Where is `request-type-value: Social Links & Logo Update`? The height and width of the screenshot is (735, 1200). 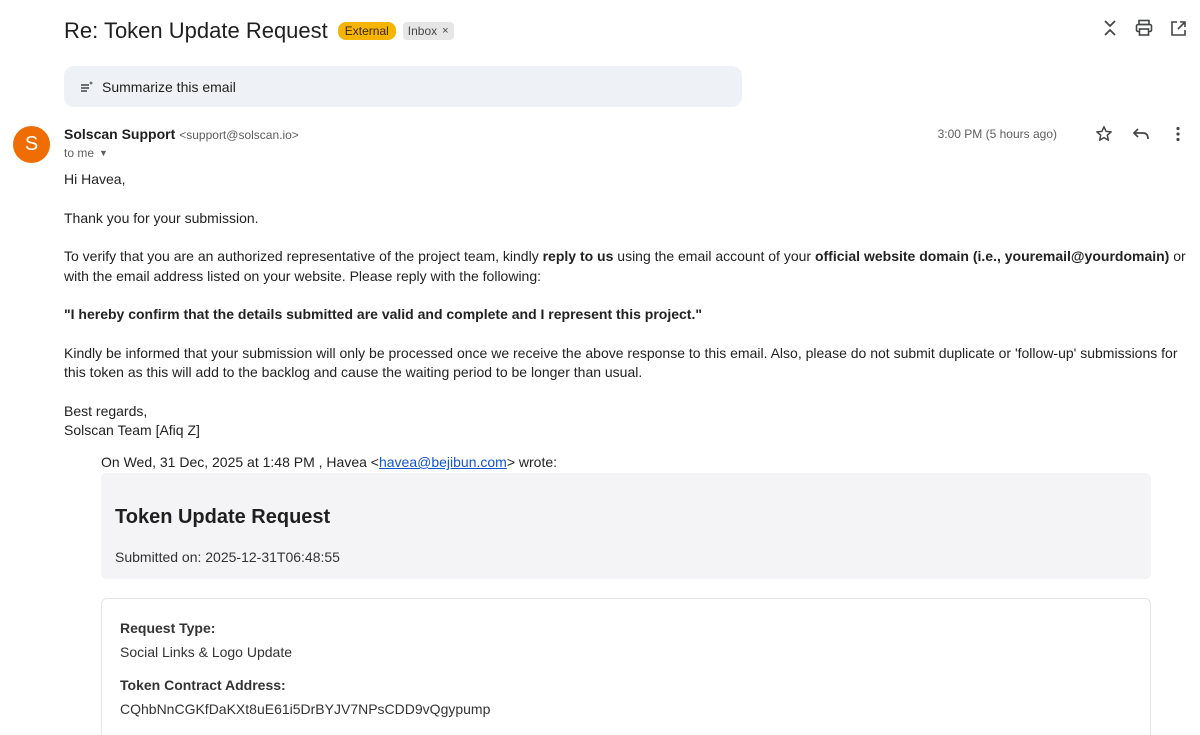 request-type-value: Social Links & Logo Update is located at coordinates (206, 652).